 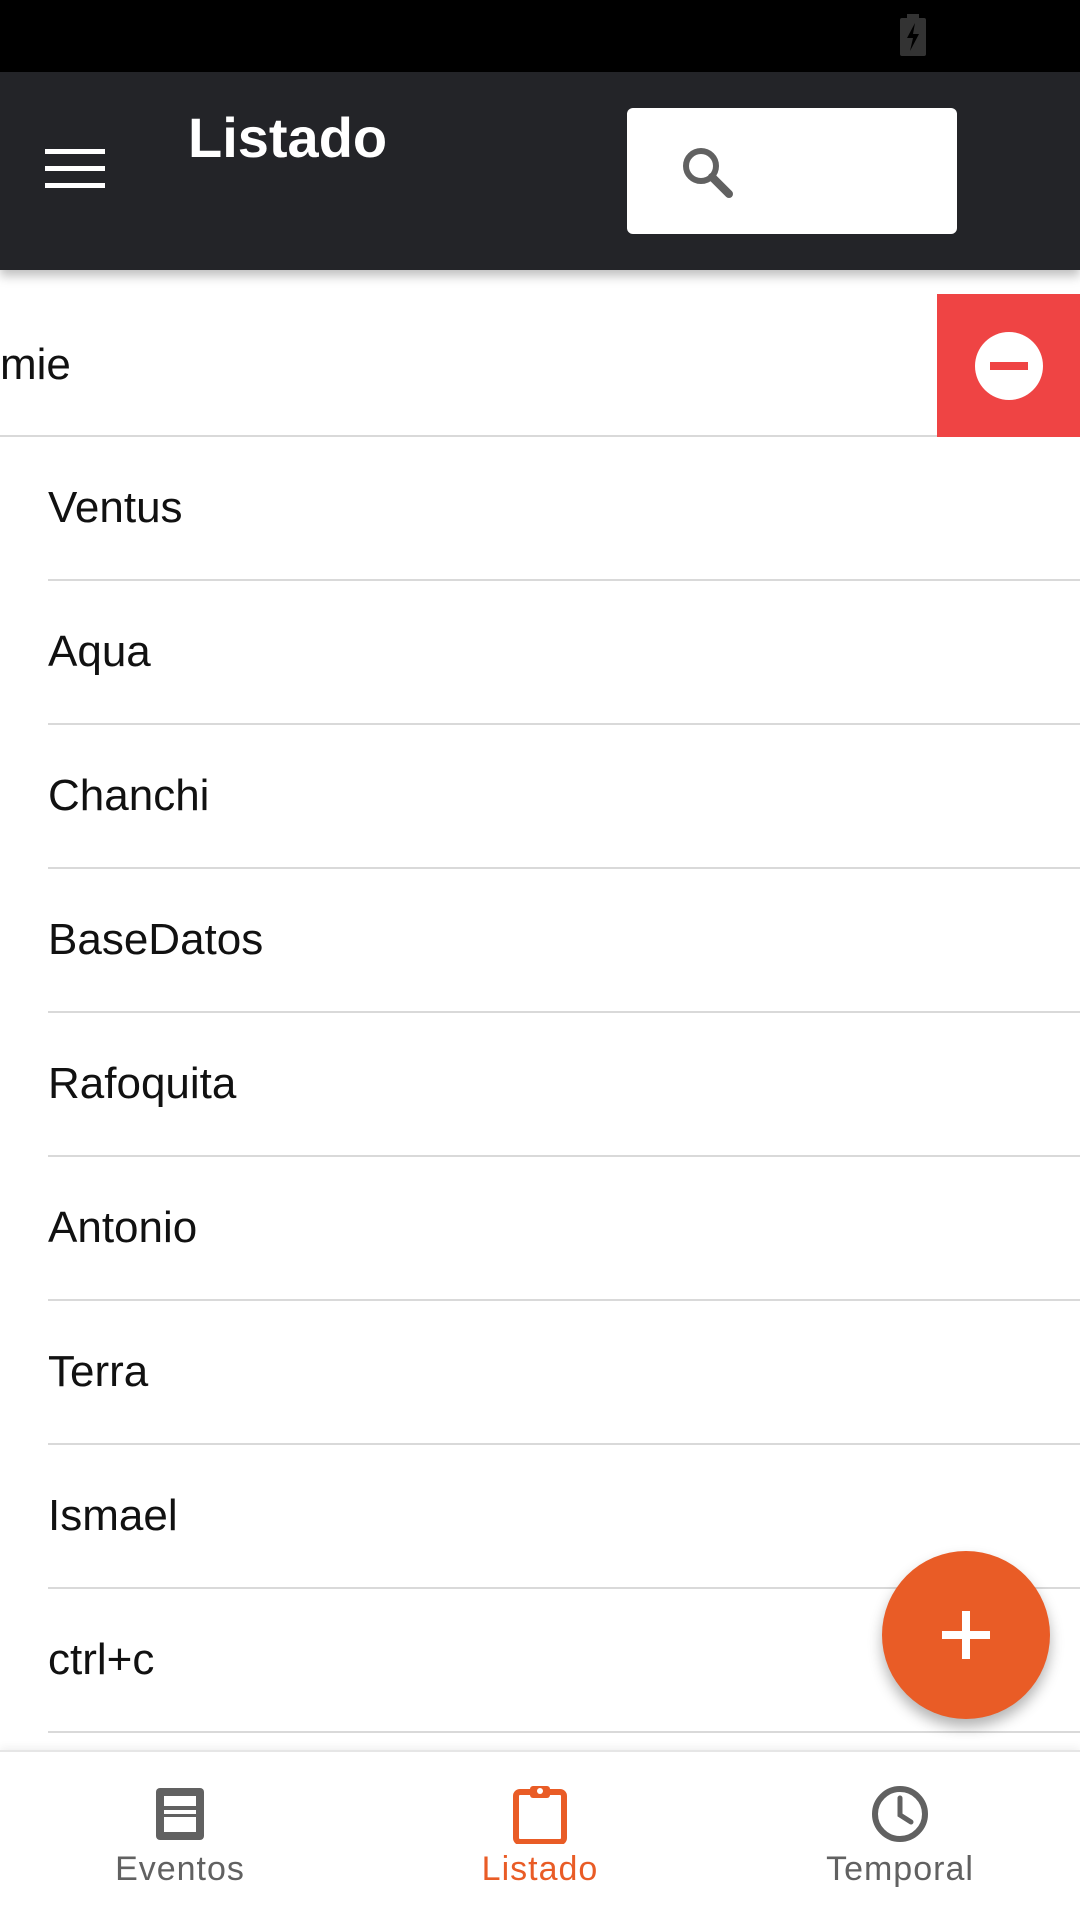 What do you see at coordinates (180, 1814) in the screenshot?
I see `calendar-page-icon` at bounding box center [180, 1814].